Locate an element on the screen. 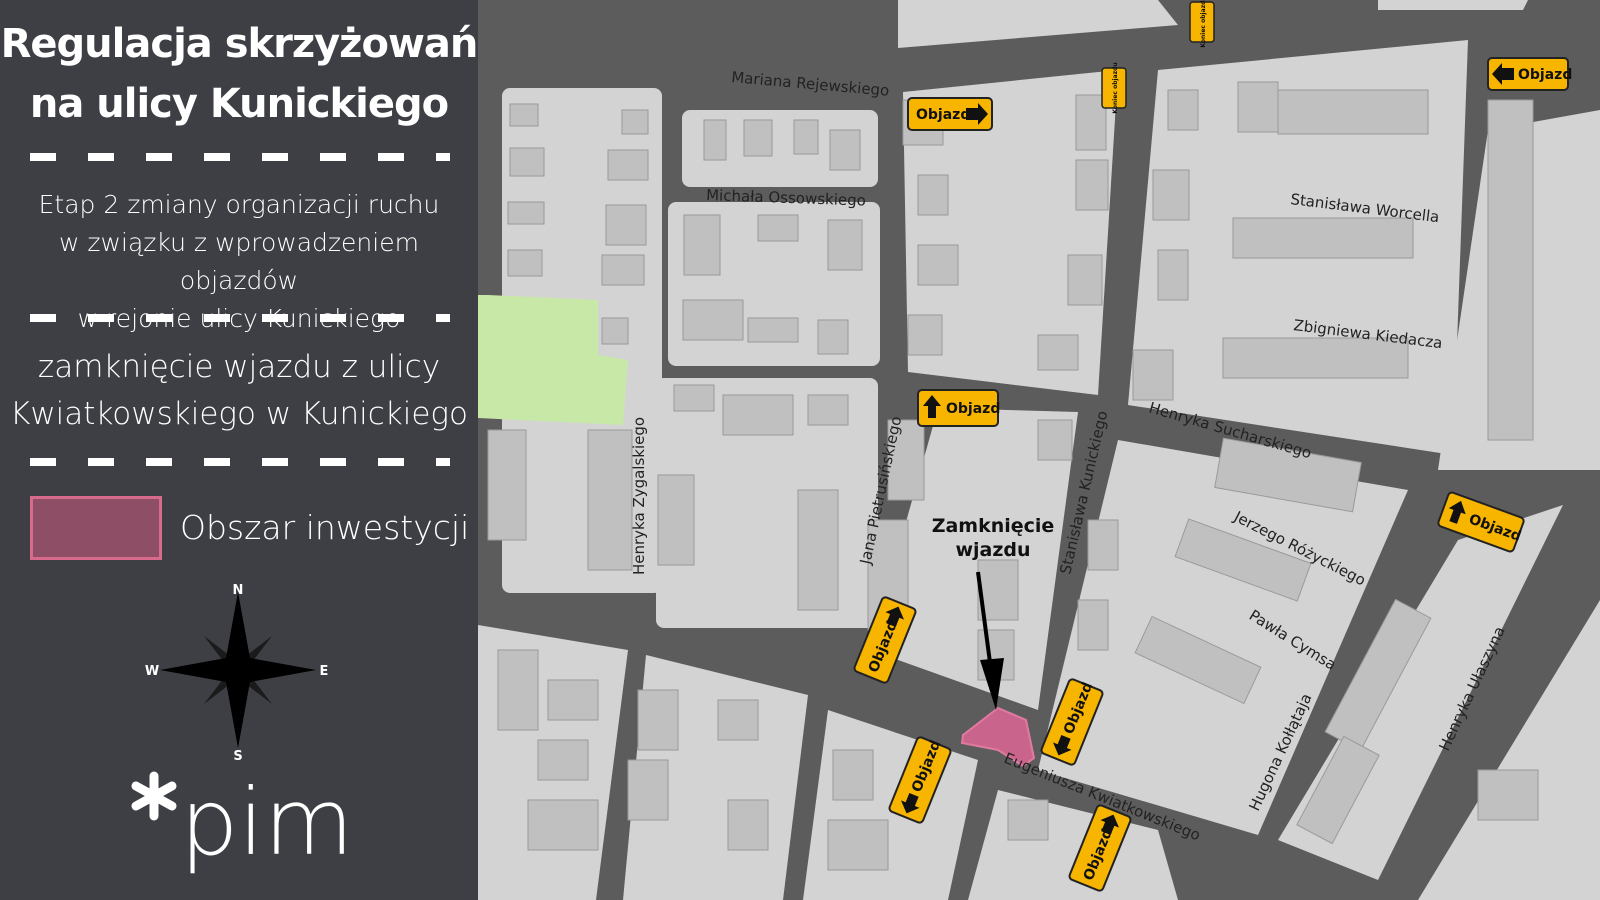  logo-text: pim is located at coordinates (267, 823).